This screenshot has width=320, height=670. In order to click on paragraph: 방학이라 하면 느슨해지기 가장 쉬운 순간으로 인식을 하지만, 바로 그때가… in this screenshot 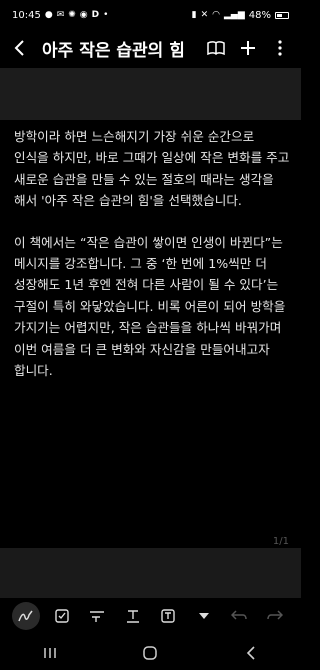, I will do `click(152, 169)`.